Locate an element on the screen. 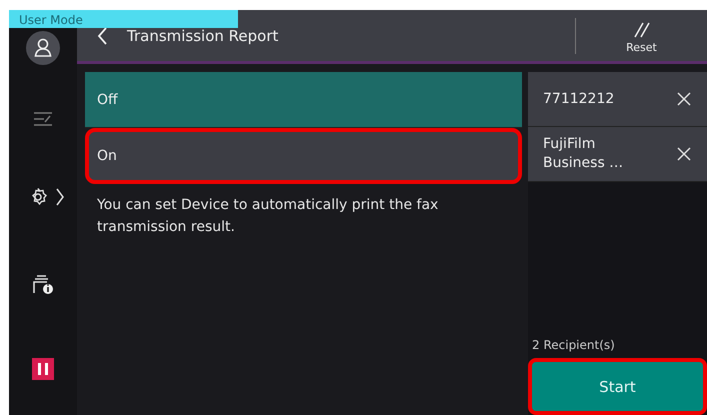 Image resolution: width=707 pixels, height=415 pixels. reset-button: Reset is located at coordinates (641, 35).